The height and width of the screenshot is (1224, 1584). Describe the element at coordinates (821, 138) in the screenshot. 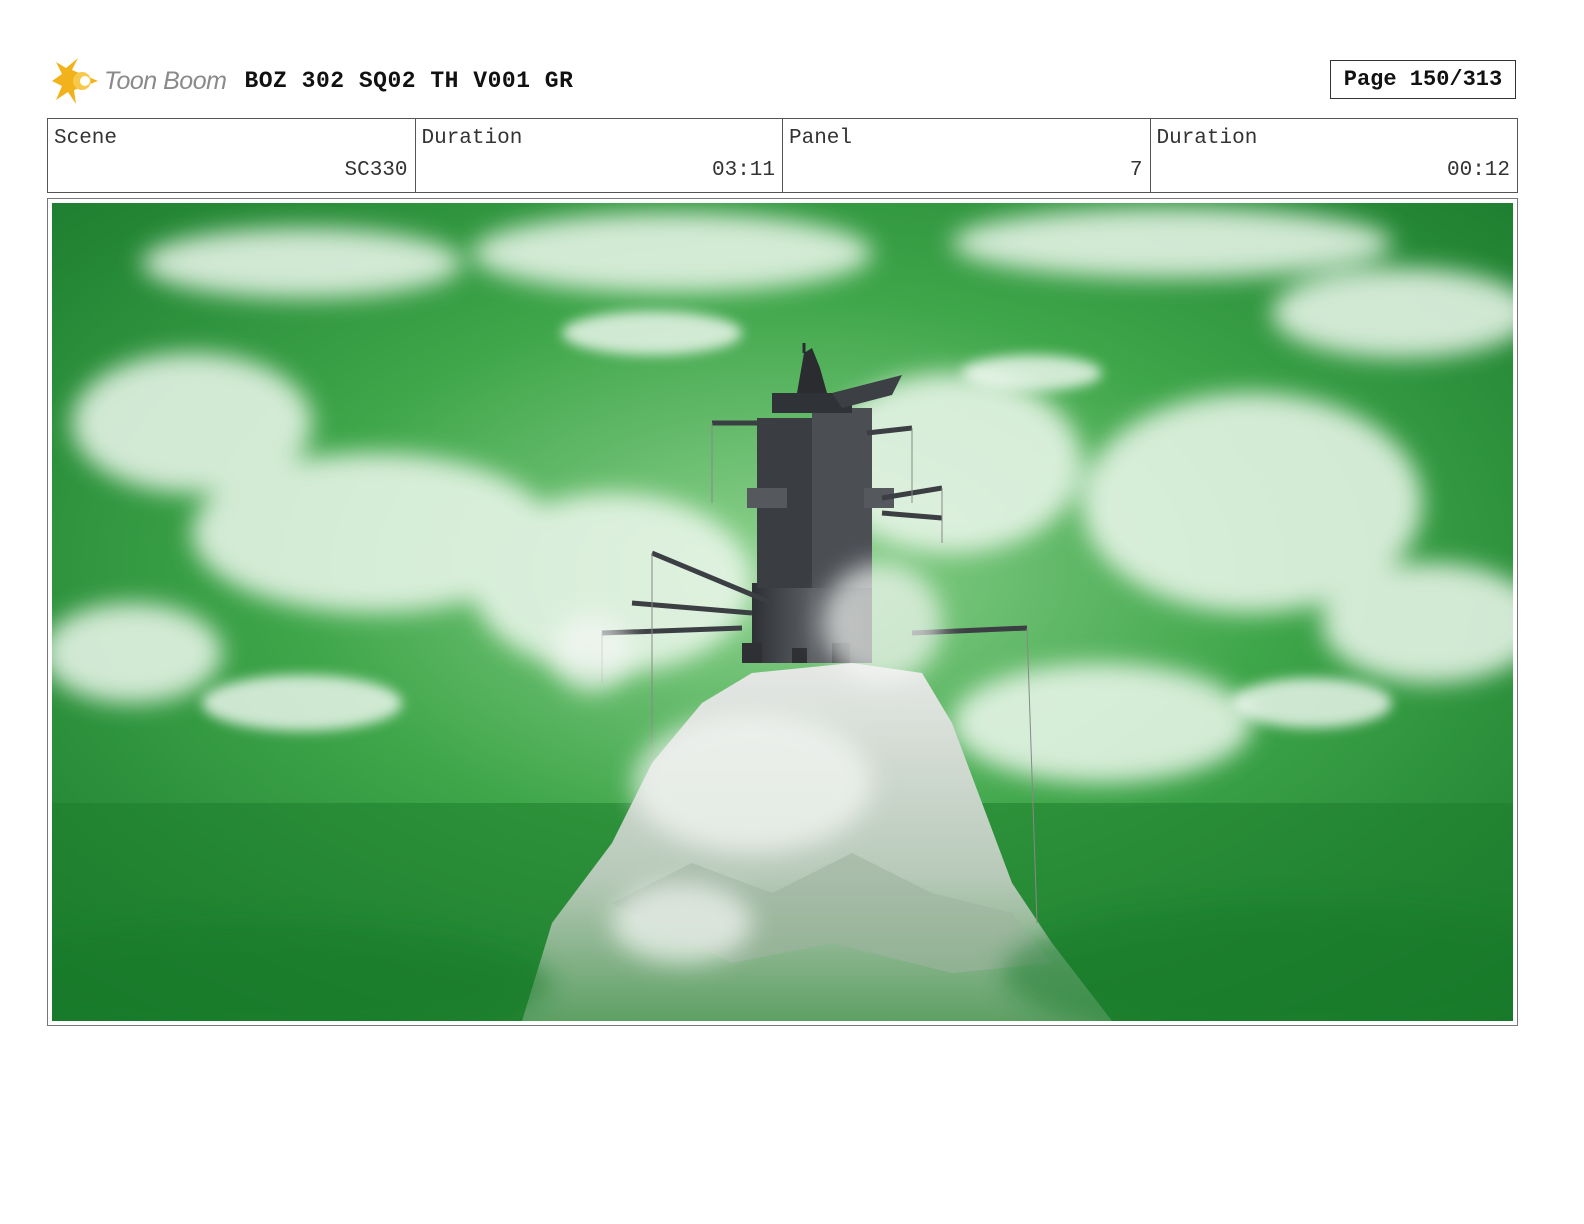

I see `panel-label: Panel` at that location.